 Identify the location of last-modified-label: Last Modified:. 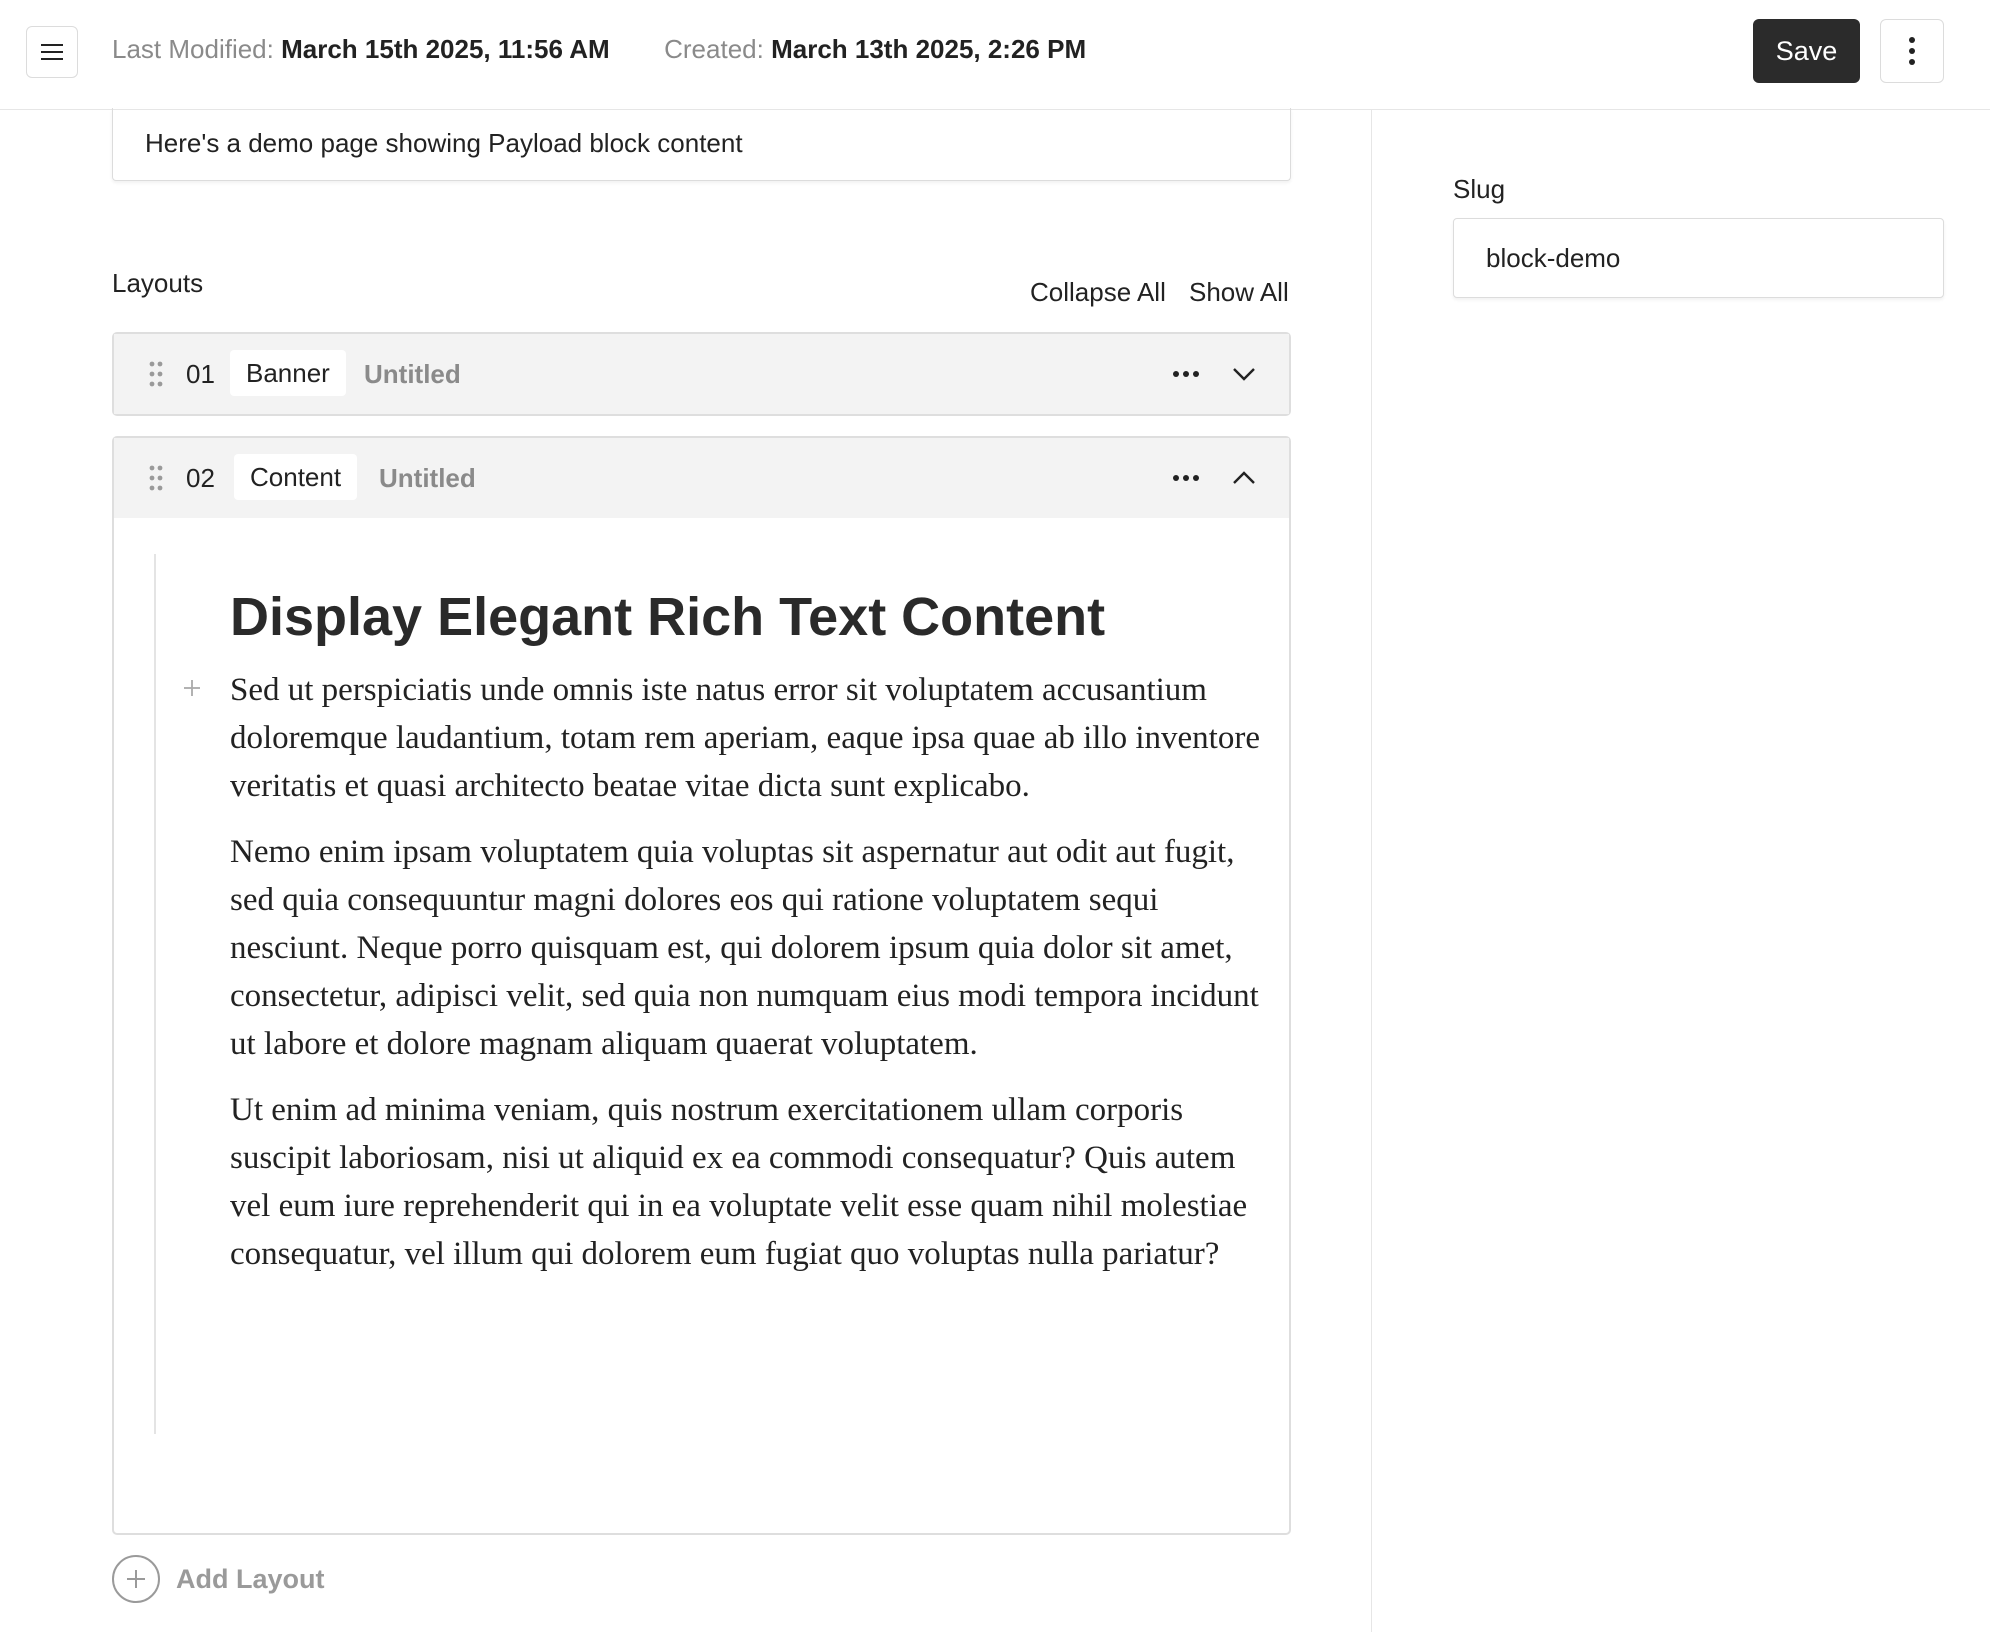
(193, 49).